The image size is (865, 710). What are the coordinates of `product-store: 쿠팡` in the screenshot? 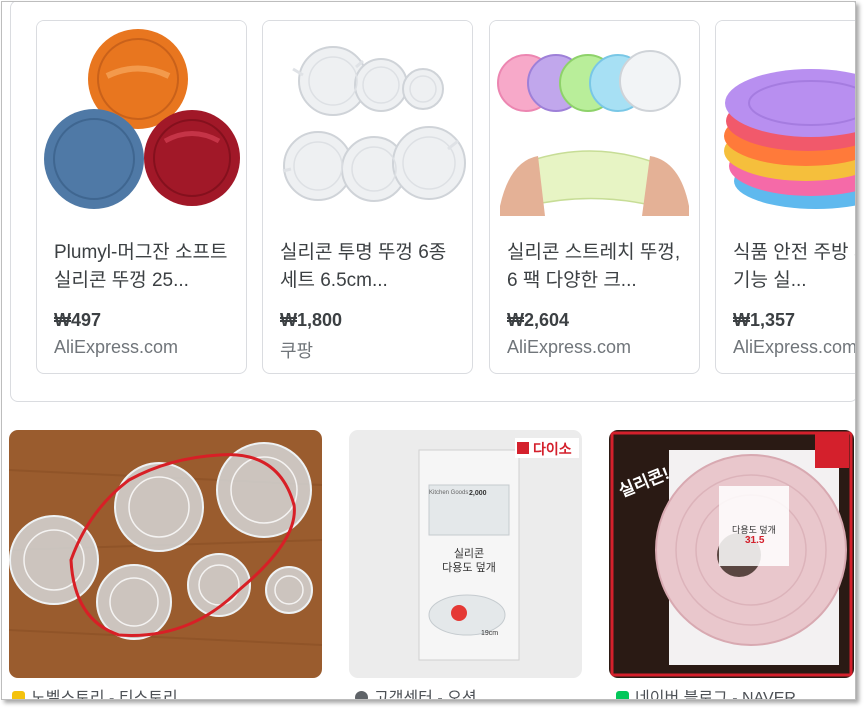 It's located at (297, 351).